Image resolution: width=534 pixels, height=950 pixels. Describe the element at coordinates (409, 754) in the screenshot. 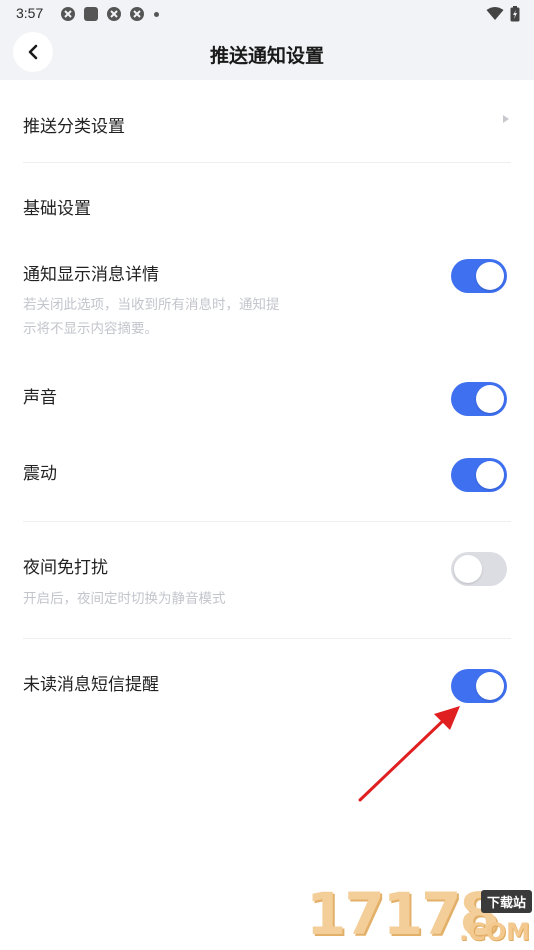

I see `annotation-arrow-icon` at that location.